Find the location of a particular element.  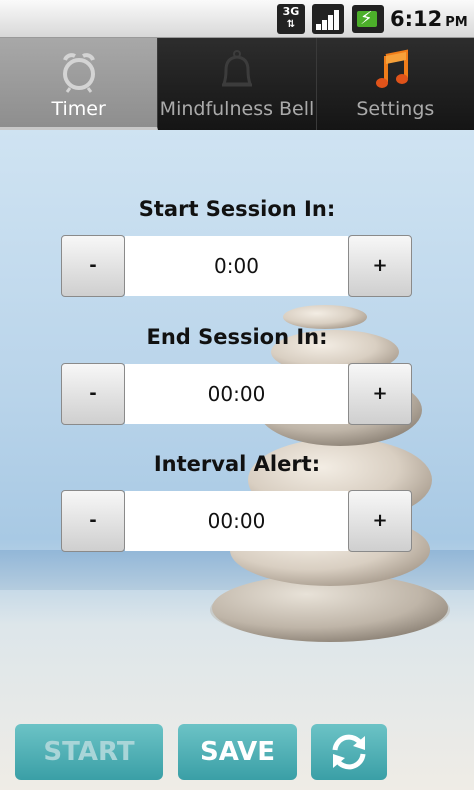

interval-alert-decrement-button: - is located at coordinates (93, 521).